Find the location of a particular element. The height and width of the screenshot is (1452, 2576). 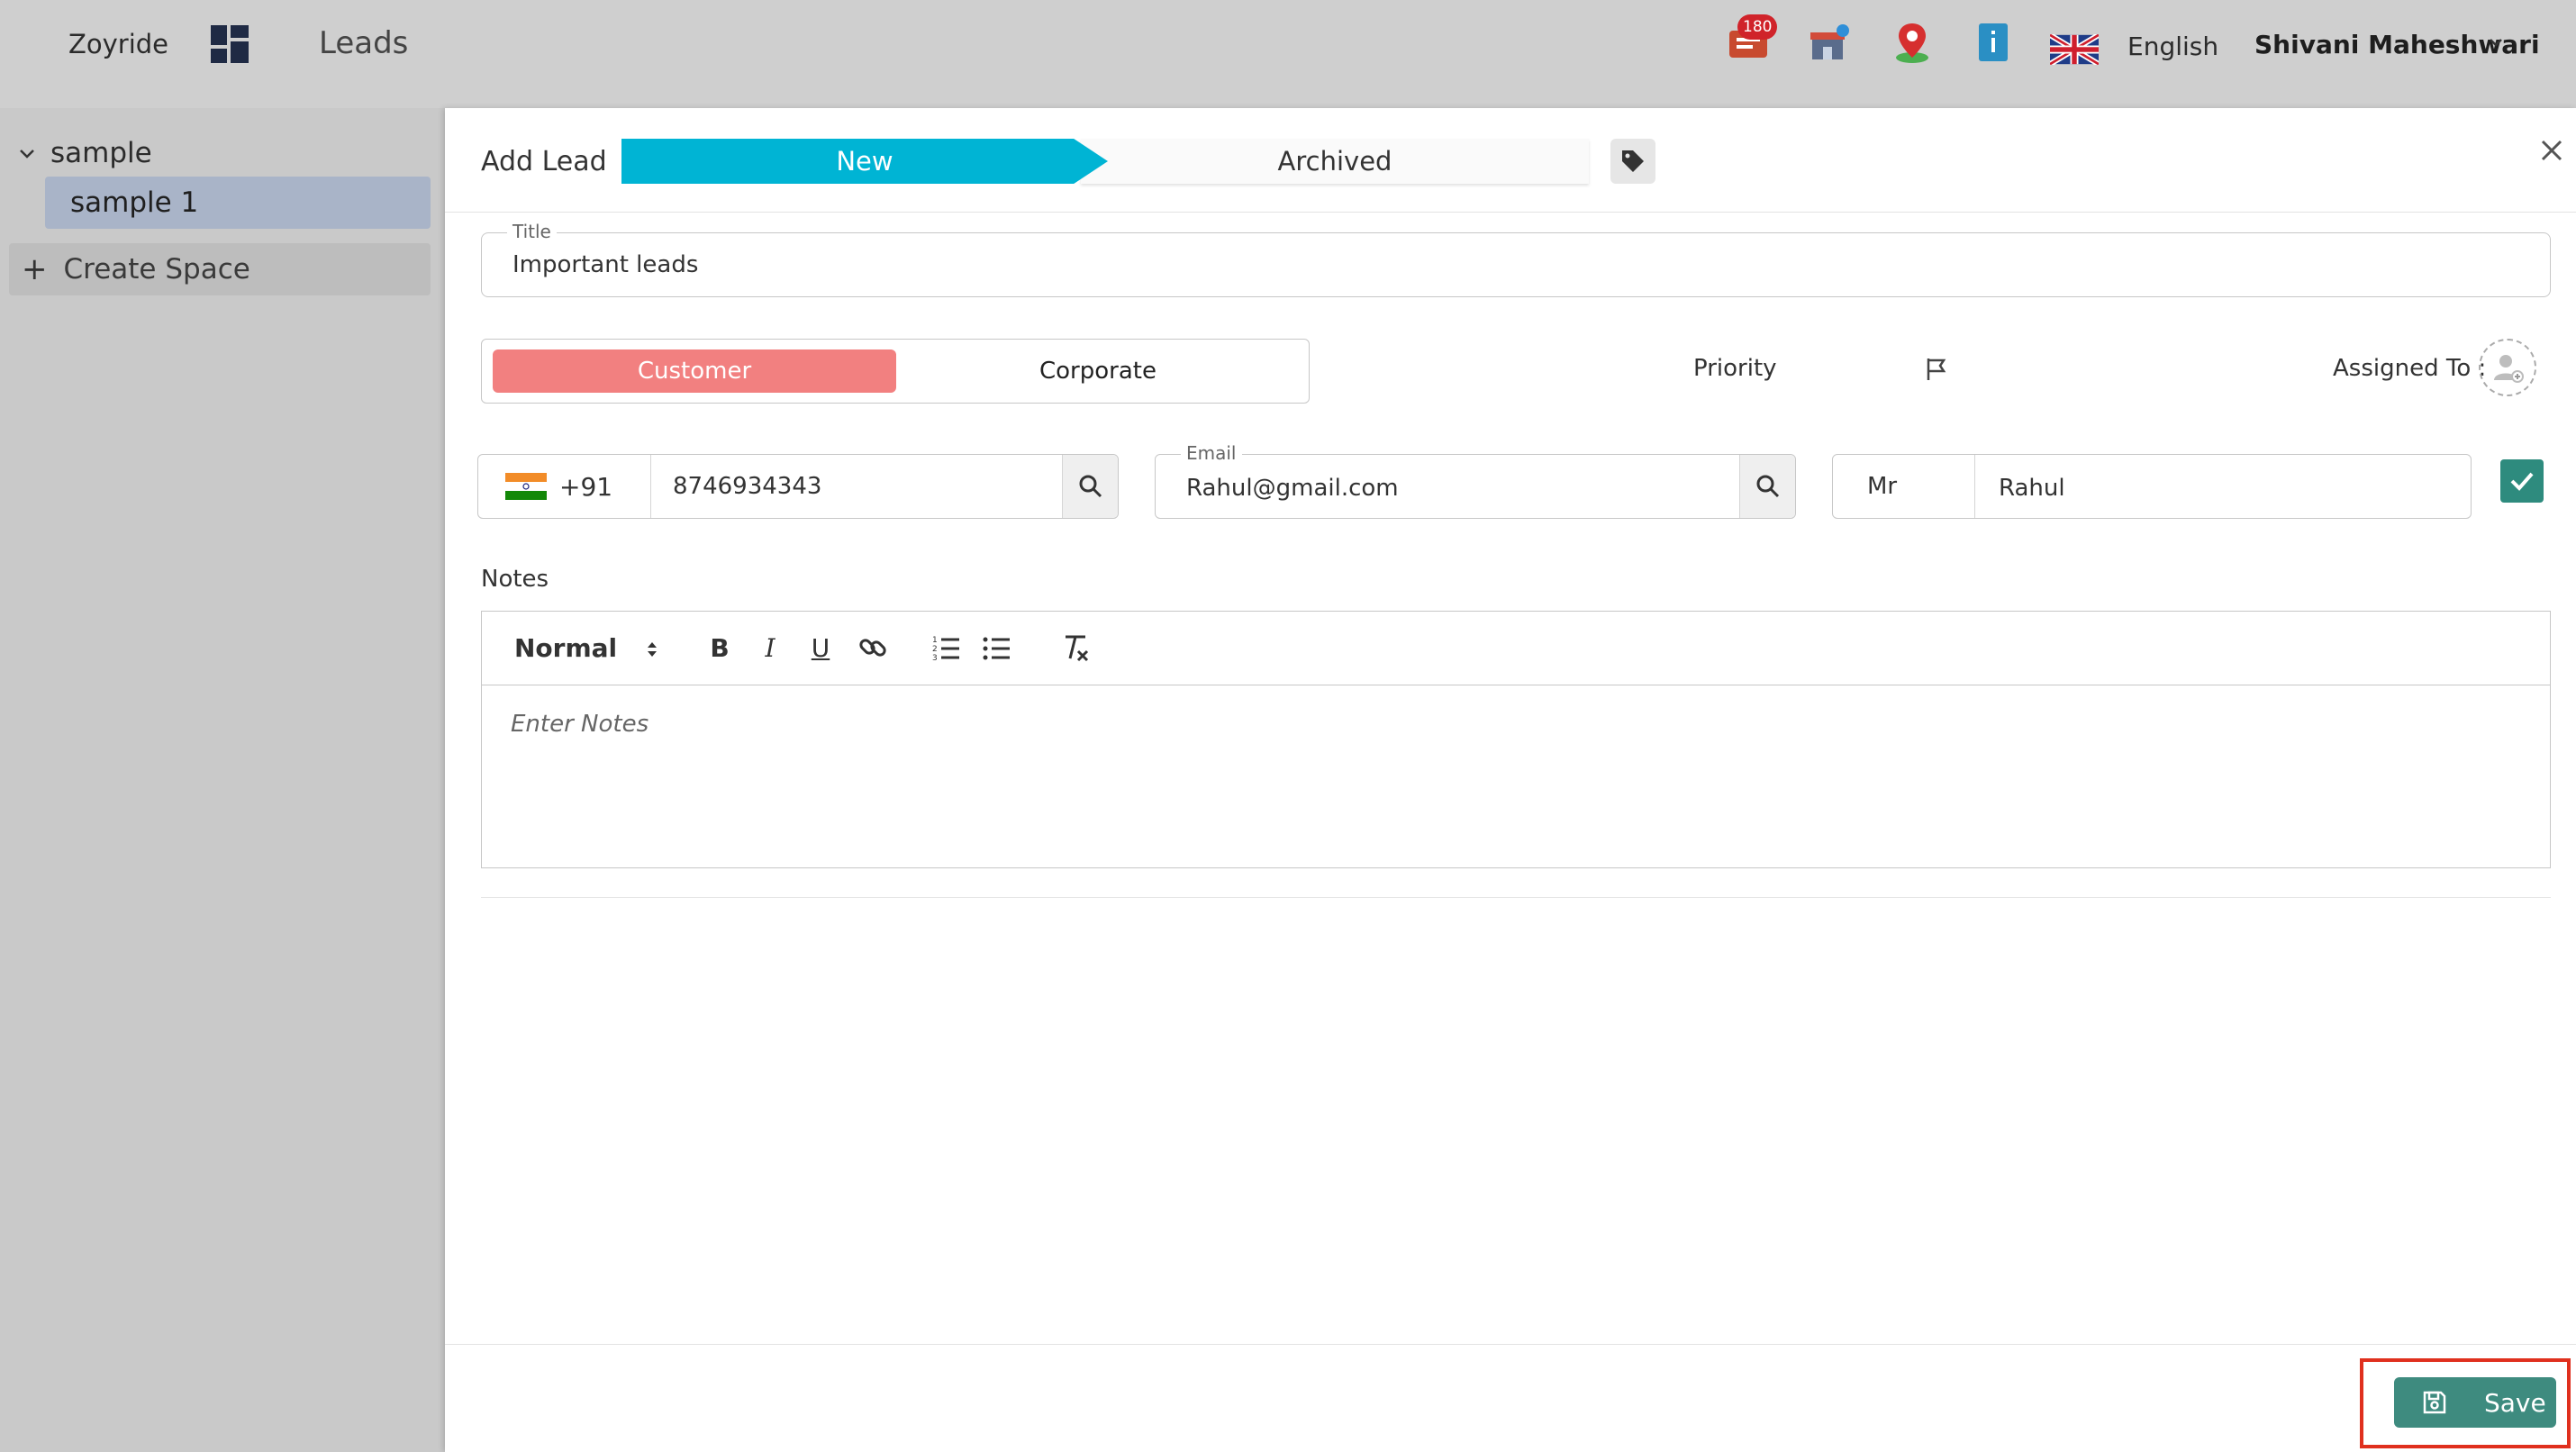

sidebar-item-sample-1: sample 1 is located at coordinates (238, 203).